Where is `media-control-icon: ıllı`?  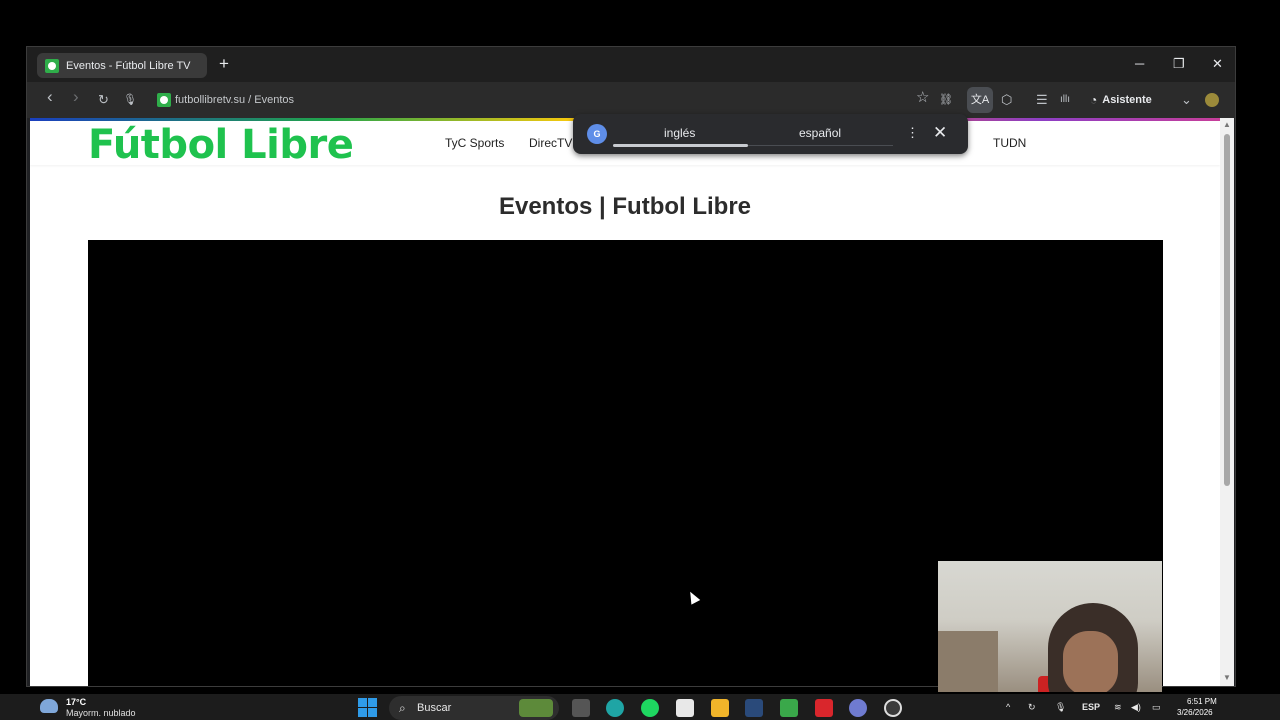 media-control-icon: ıllı is located at coordinates (1065, 100).